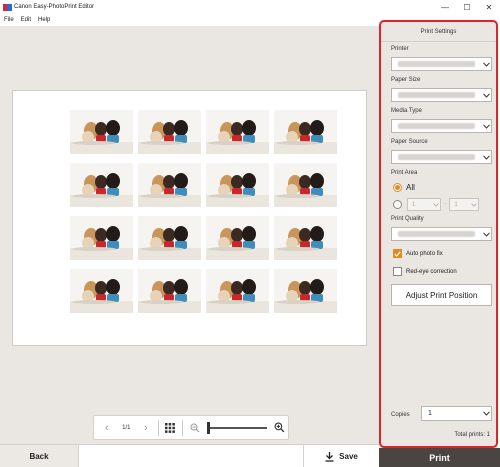 Image resolution: width=500 pixels, height=467 pixels. What do you see at coordinates (26, 20) in the screenshot?
I see `menu-edit: Edit` at bounding box center [26, 20].